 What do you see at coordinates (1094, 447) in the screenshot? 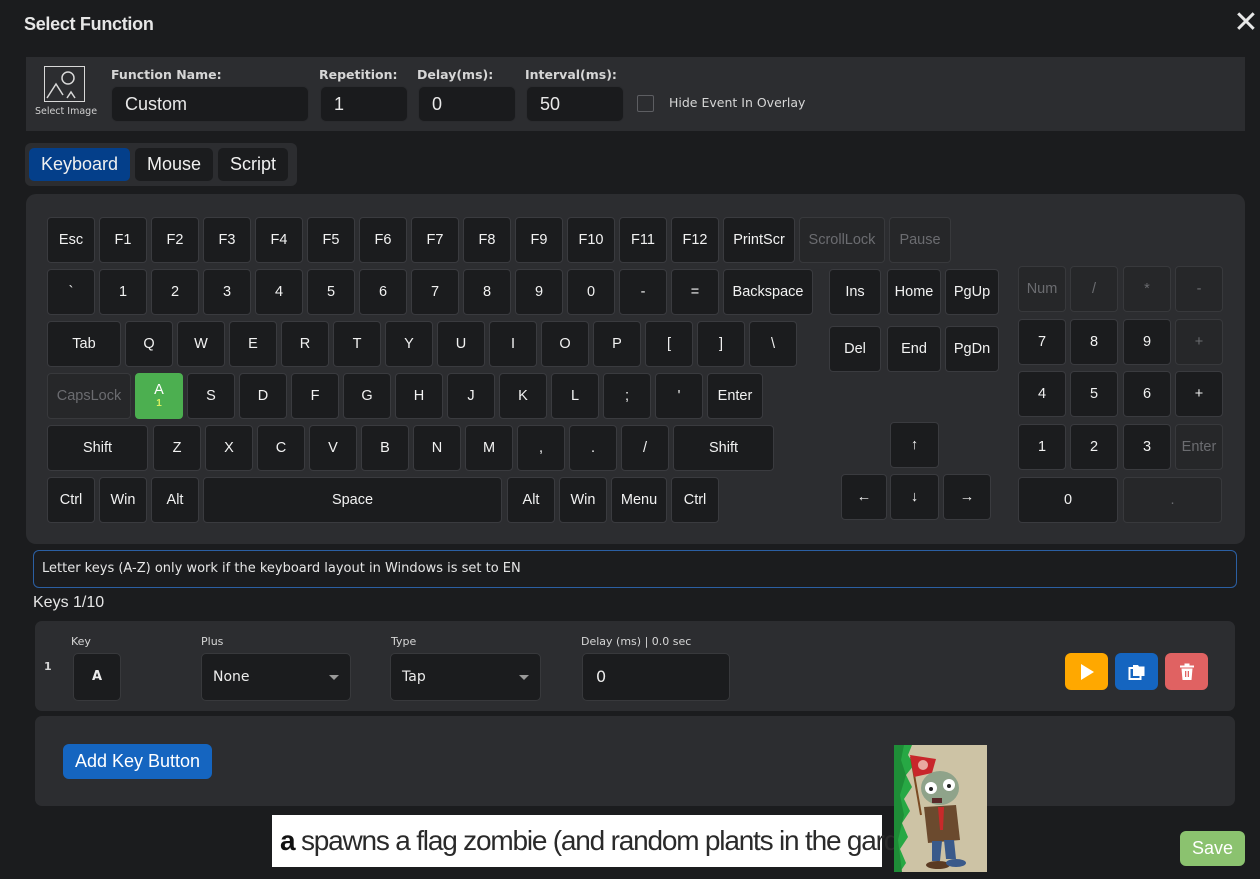
I see `key-num2: 2` at bounding box center [1094, 447].